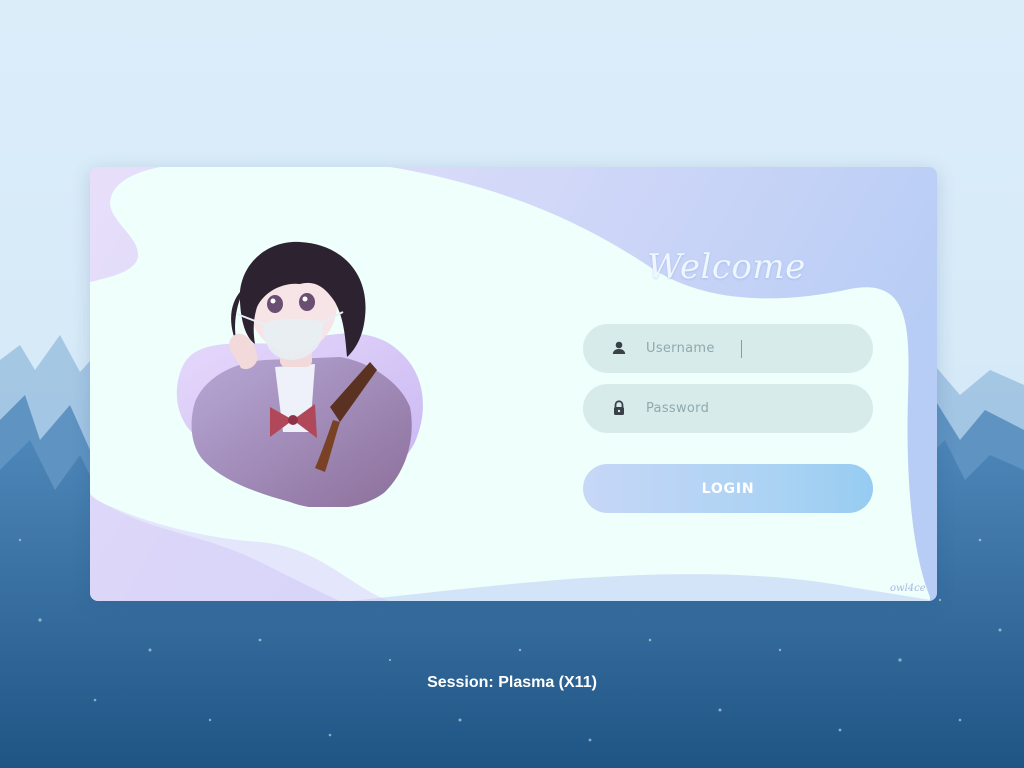  Describe the element at coordinates (726, 267) in the screenshot. I see `welcome-title: Welcome` at that location.